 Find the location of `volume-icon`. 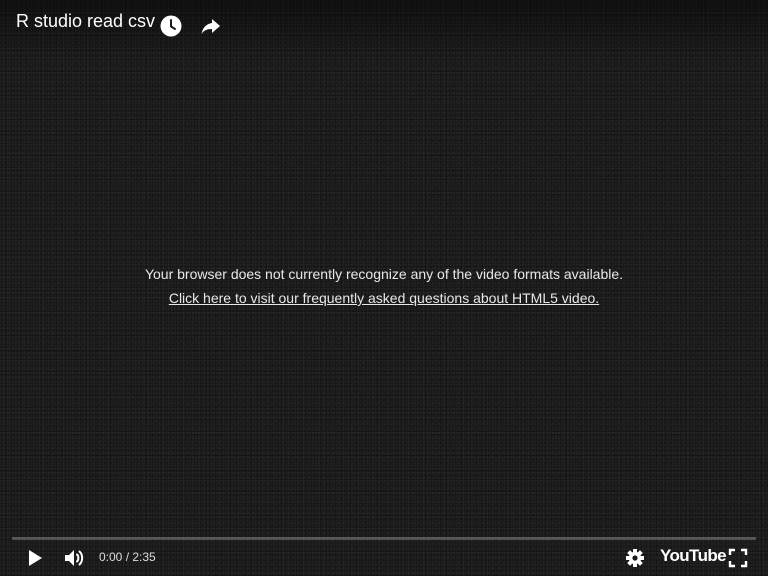

volume-icon is located at coordinates (74, 558).